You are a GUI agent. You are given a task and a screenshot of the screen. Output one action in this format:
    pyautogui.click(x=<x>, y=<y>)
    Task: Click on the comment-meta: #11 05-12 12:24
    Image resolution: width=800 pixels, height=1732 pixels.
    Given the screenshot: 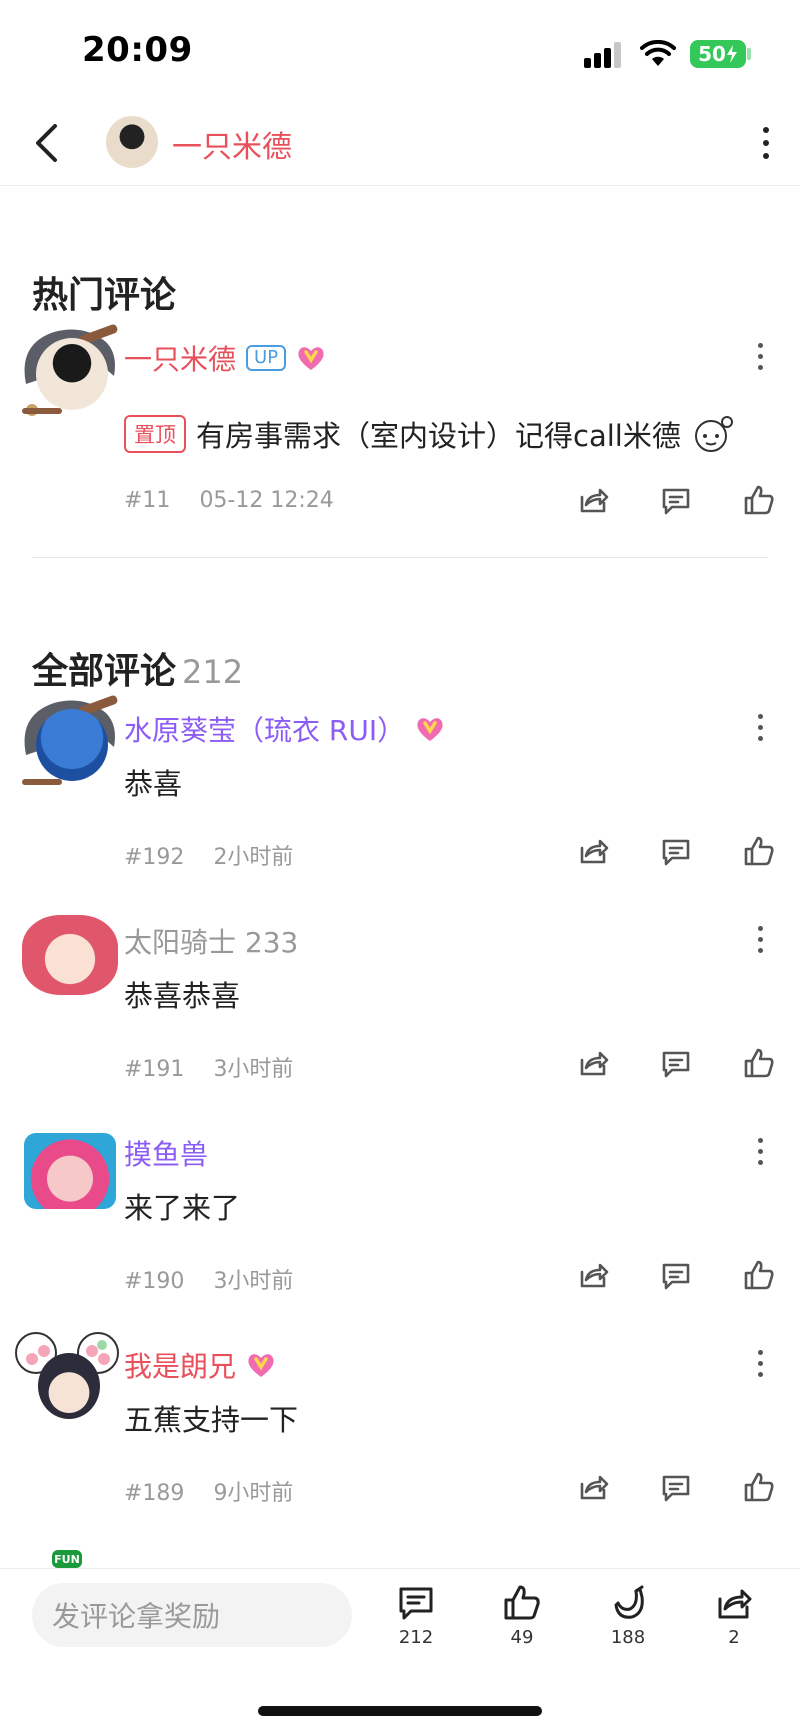 What is the action you would take?
    pyautogui.click(x=229, y=500)
    